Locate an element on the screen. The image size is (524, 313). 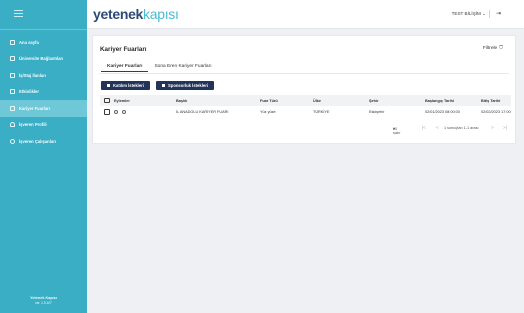
prev-page-icon: < is located at coordinates (437, 127).